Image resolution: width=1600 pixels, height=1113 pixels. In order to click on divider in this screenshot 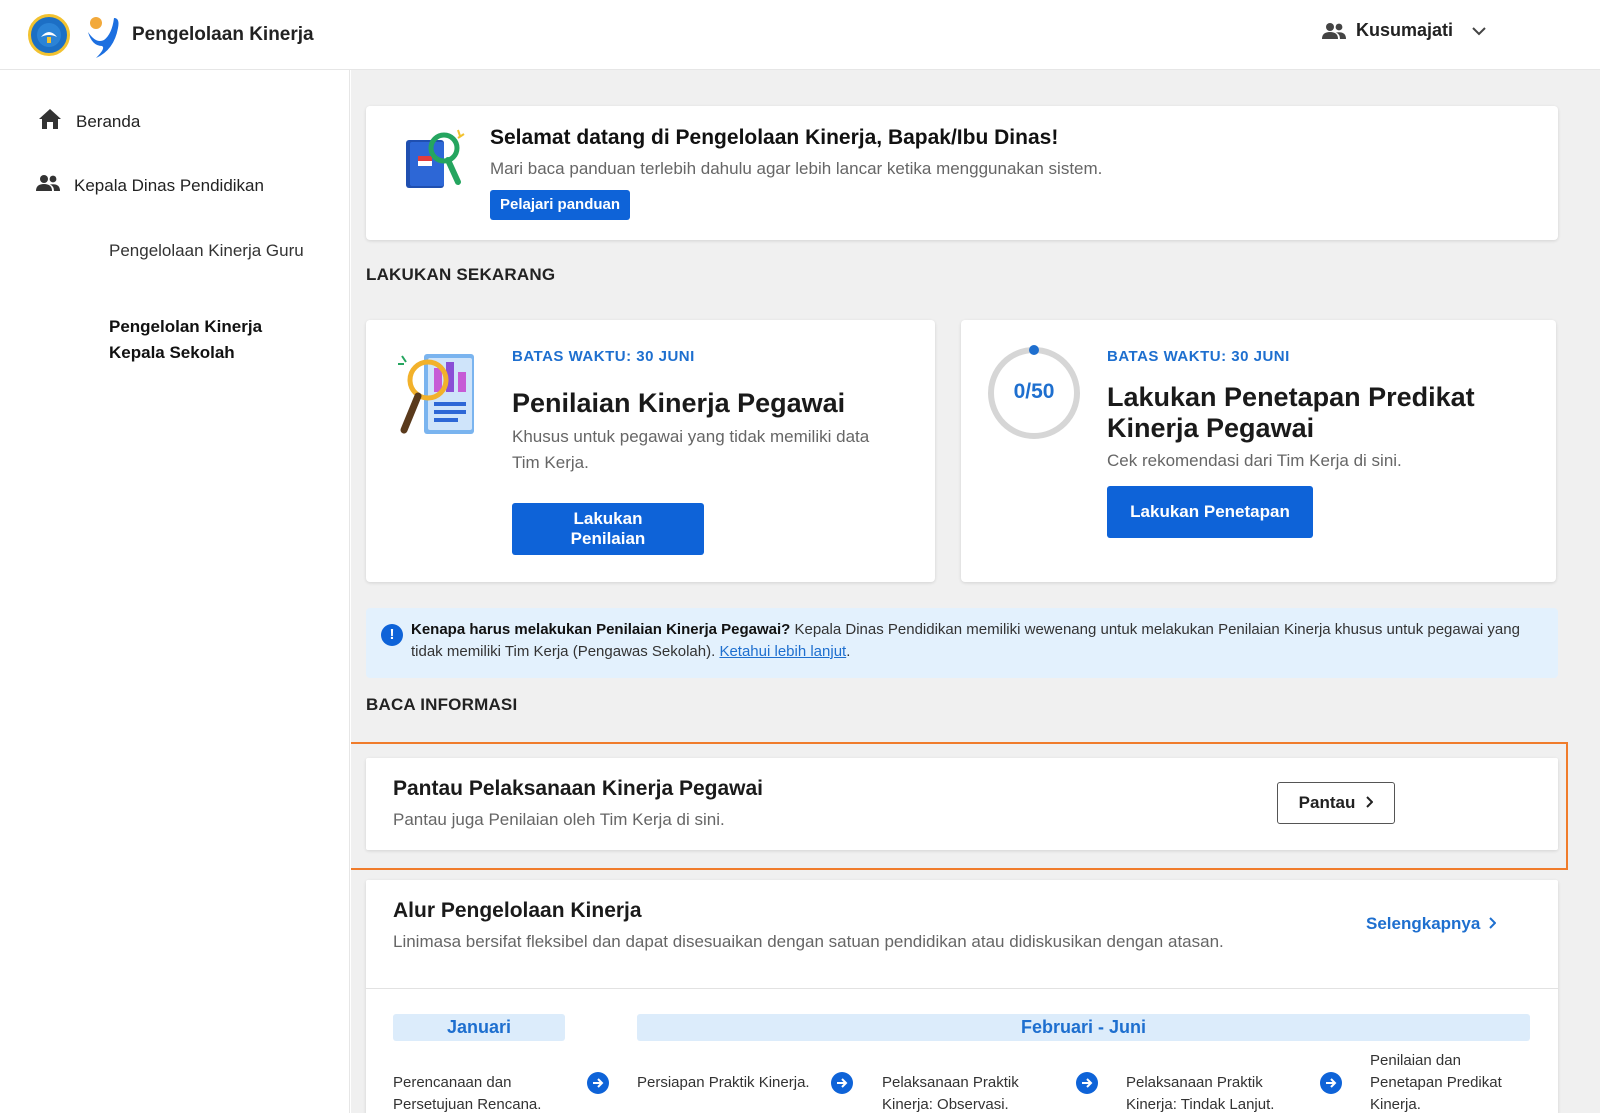, I will do `click(962, 988)`.